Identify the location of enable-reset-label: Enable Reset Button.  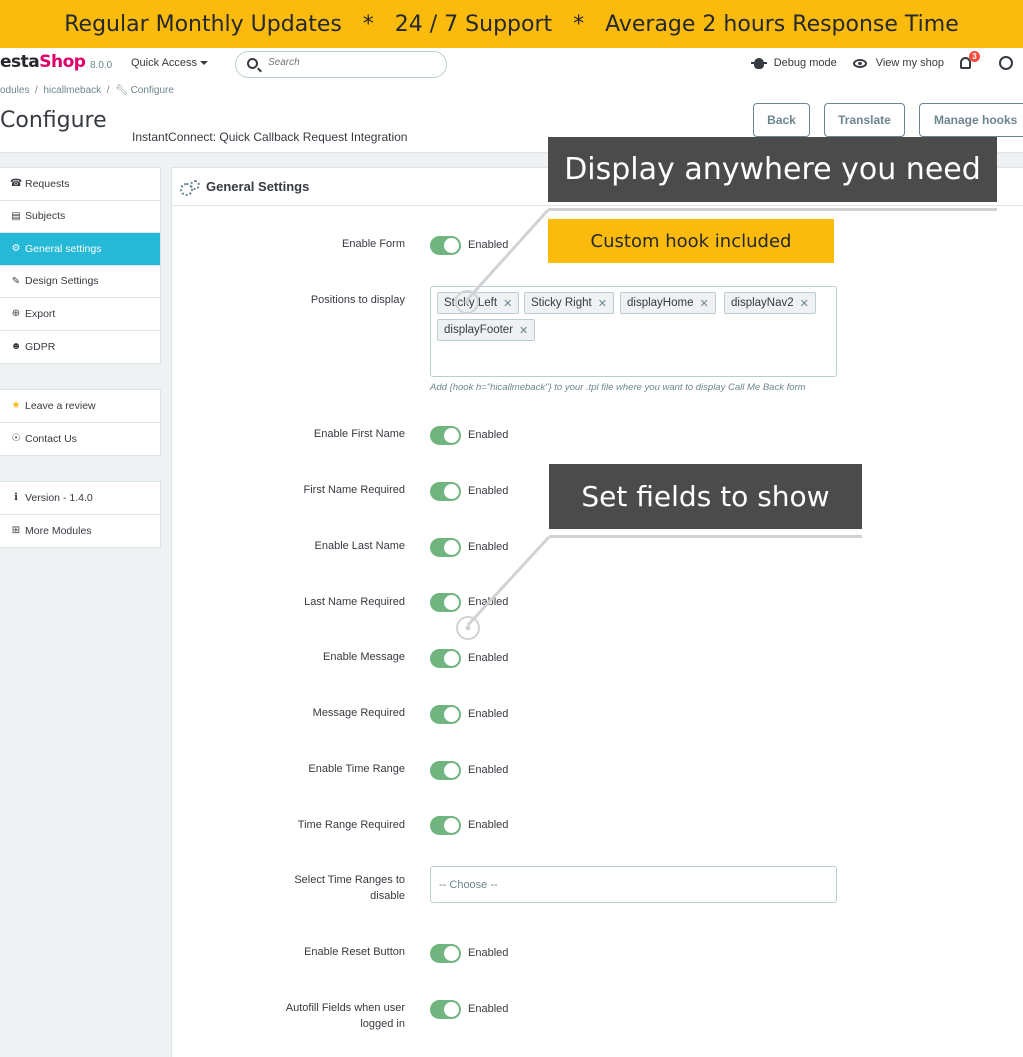
(354, 952).